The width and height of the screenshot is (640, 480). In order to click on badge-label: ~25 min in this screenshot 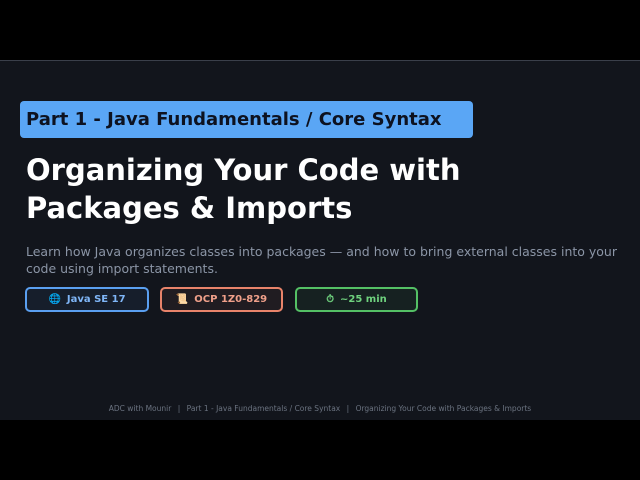, I will do `click(363, 299)`.